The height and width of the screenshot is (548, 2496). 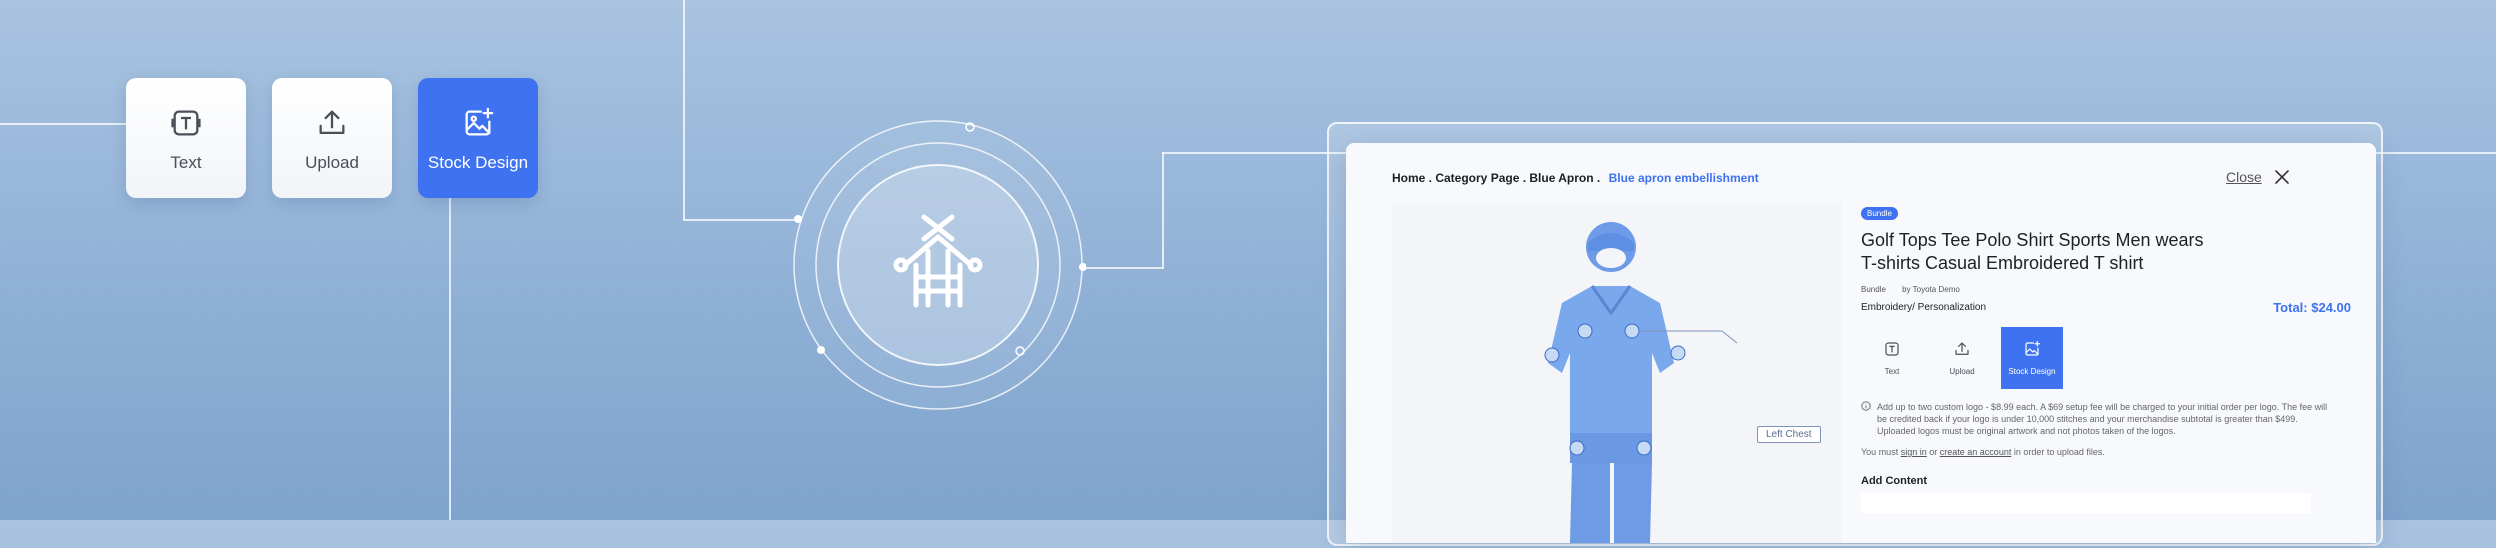 I want to click on product-category: Embroidery/ Personalization, so click(x=1924, y=307).